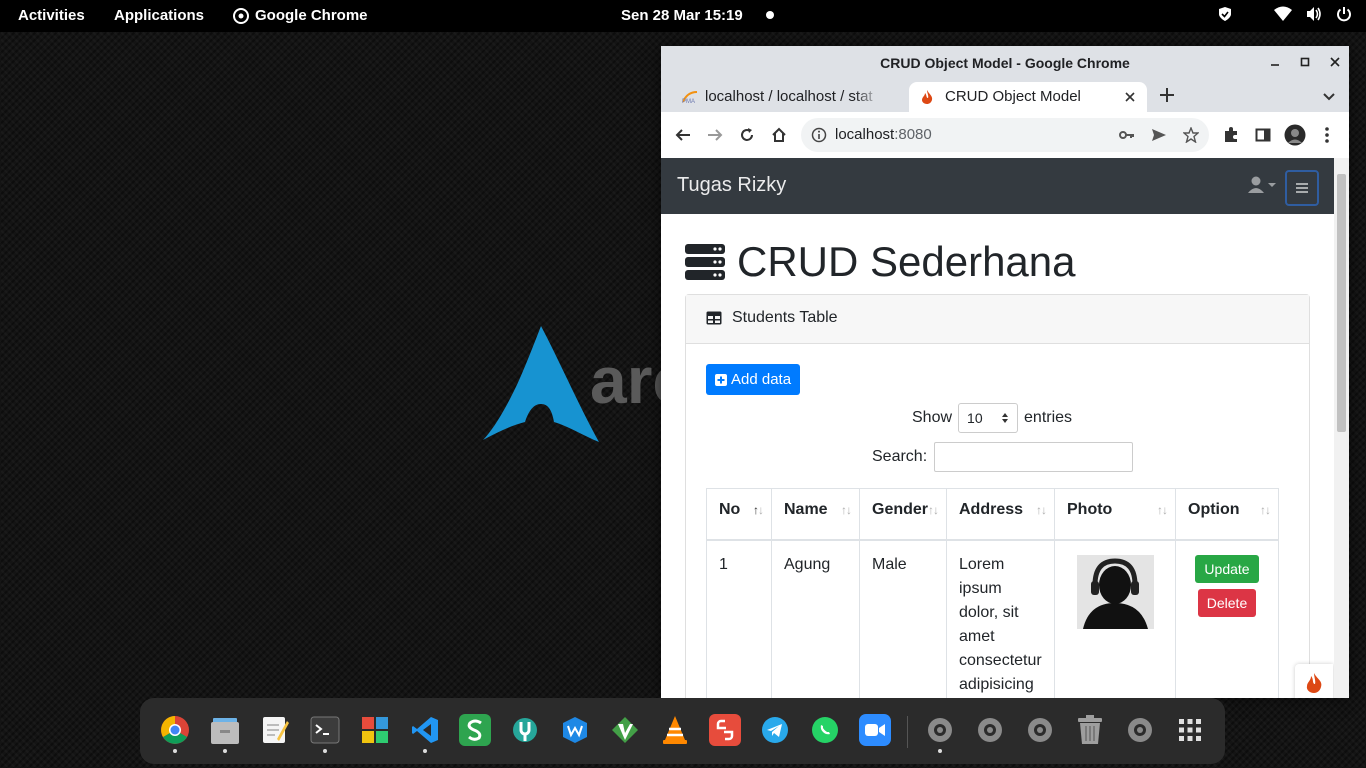  What do you see at coordinates (1227, 569) in the screenshot?
I see `update-button: Update` at bounding box center [1227, 569].